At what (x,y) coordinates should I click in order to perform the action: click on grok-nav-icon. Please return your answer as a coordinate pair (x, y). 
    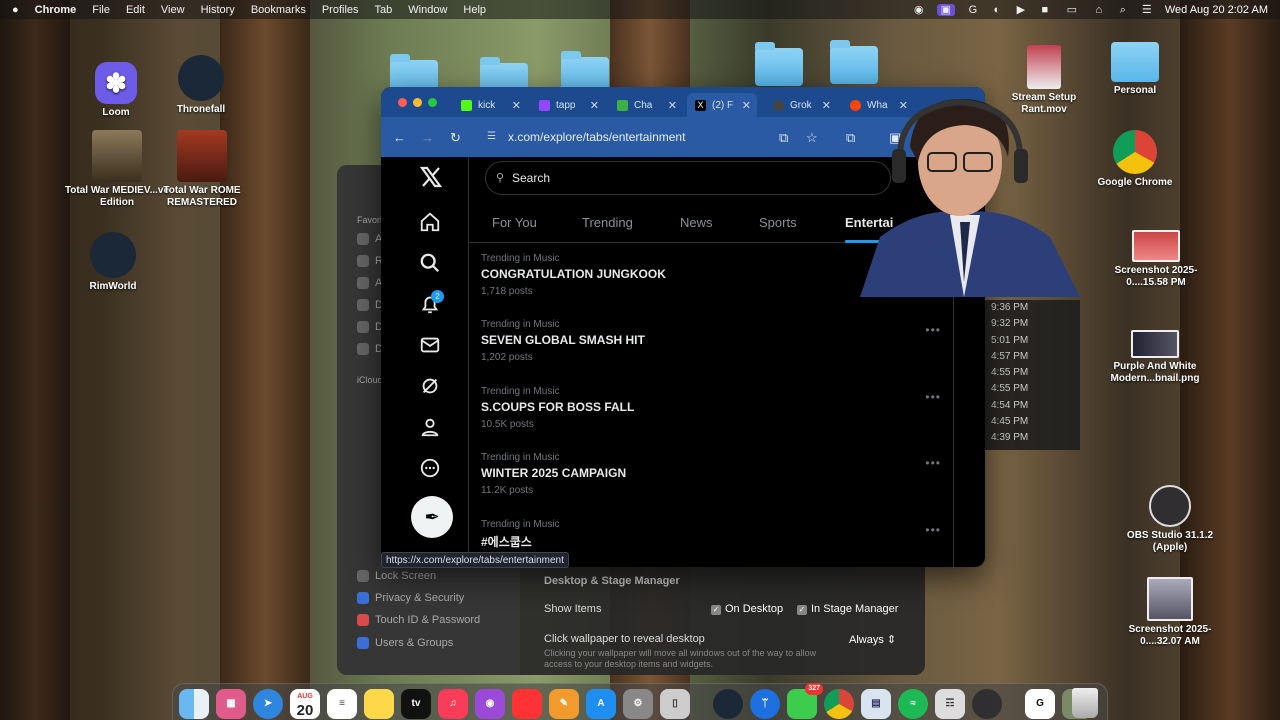
    Looking at the image, I should click on (432, 388).